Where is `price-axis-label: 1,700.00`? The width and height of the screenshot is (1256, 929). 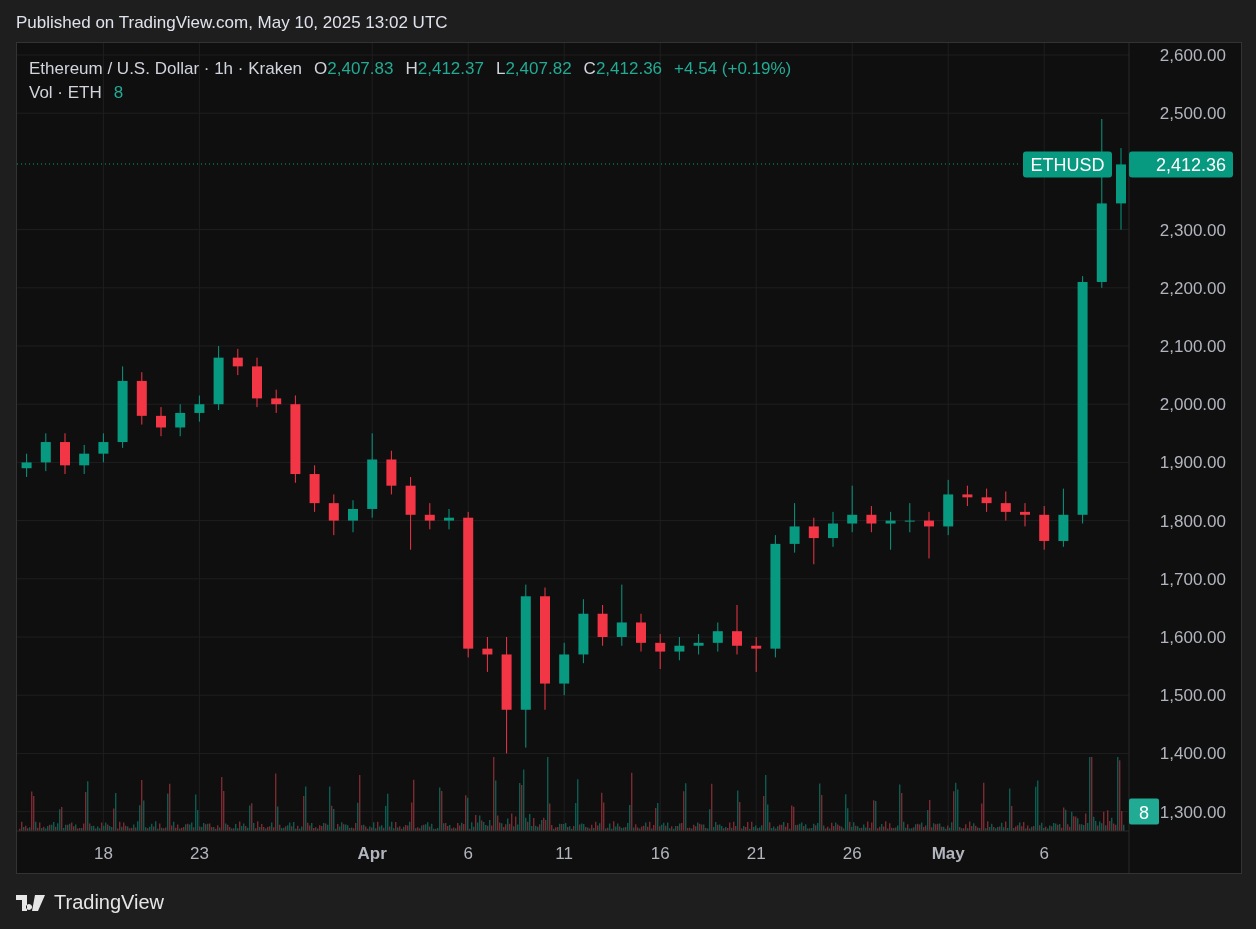 price-axis-label: 1,700.00 is located at coordinates (1192, 579).